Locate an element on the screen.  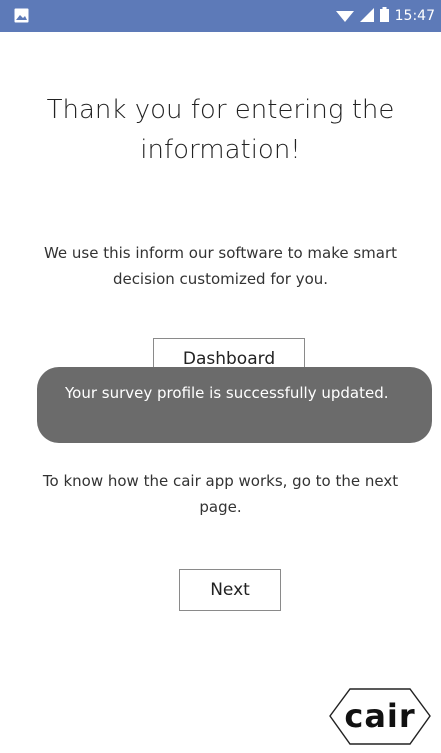
next-button: Next is located at coordinates (230, 590).